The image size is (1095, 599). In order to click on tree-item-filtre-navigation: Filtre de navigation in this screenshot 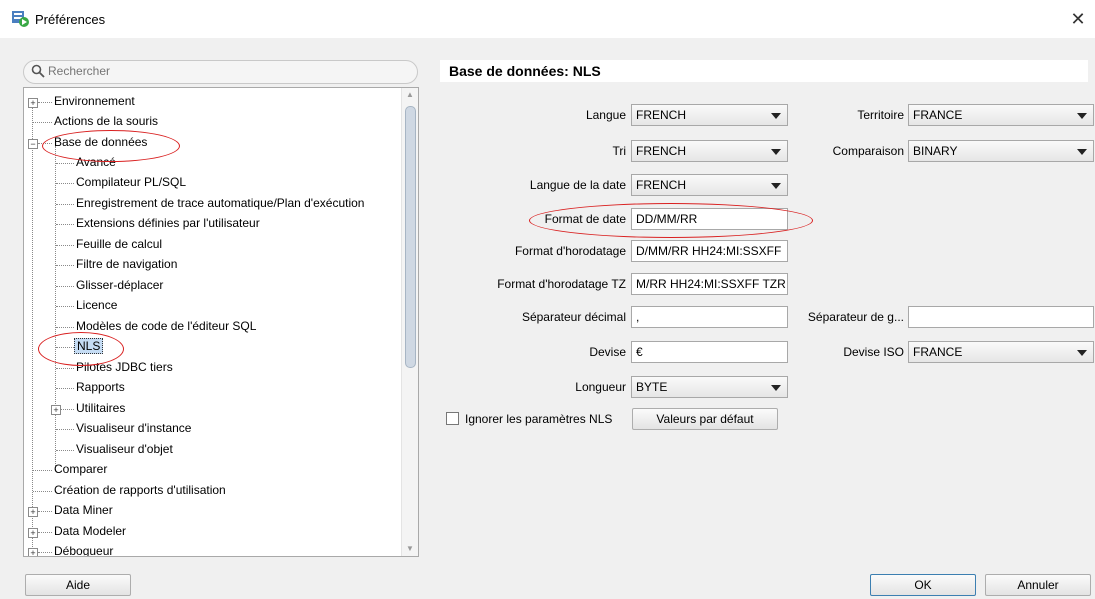, I will do `click(126, 264)`.